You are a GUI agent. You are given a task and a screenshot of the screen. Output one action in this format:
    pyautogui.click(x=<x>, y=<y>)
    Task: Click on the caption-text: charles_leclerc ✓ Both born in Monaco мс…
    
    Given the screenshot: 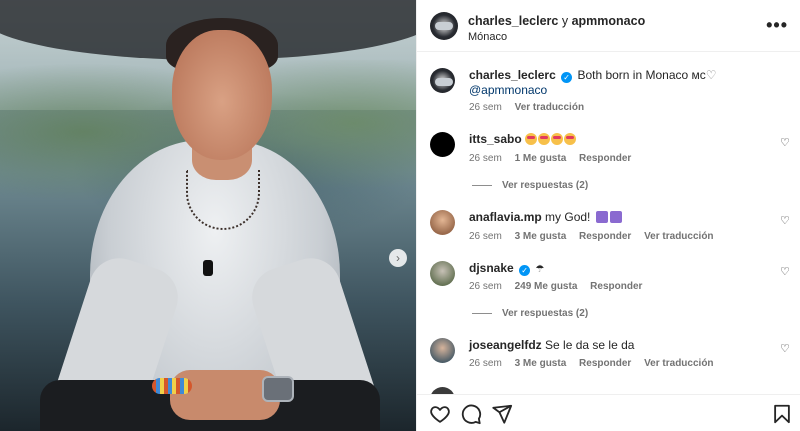 What is the action you would take?
    pyautogui.click(x=614, y=83)
    